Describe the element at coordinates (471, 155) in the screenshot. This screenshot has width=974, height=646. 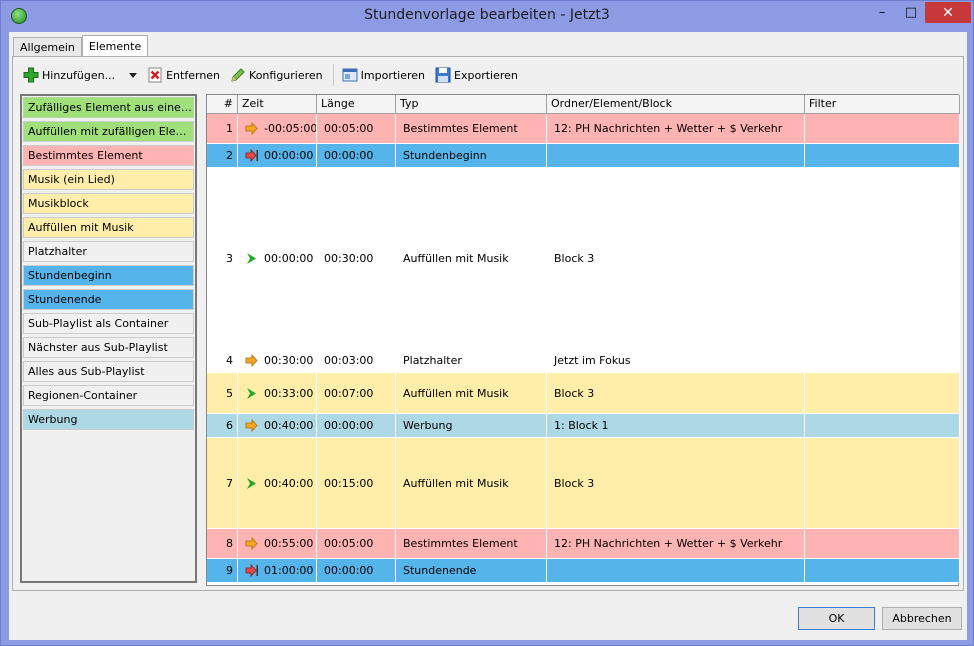
I see `cell-type: Stundenbeginn` at that location.